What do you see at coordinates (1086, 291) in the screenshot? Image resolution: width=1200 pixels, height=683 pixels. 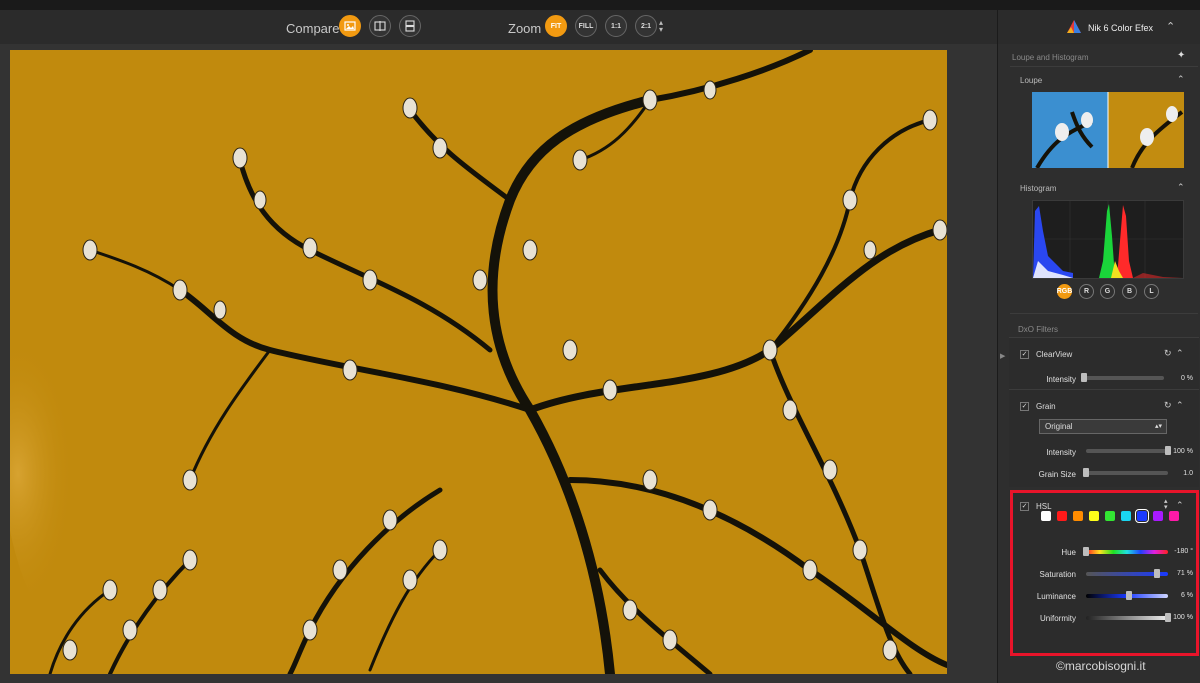 I see `channel-r-button: R` at bounding box center [1086, 291].